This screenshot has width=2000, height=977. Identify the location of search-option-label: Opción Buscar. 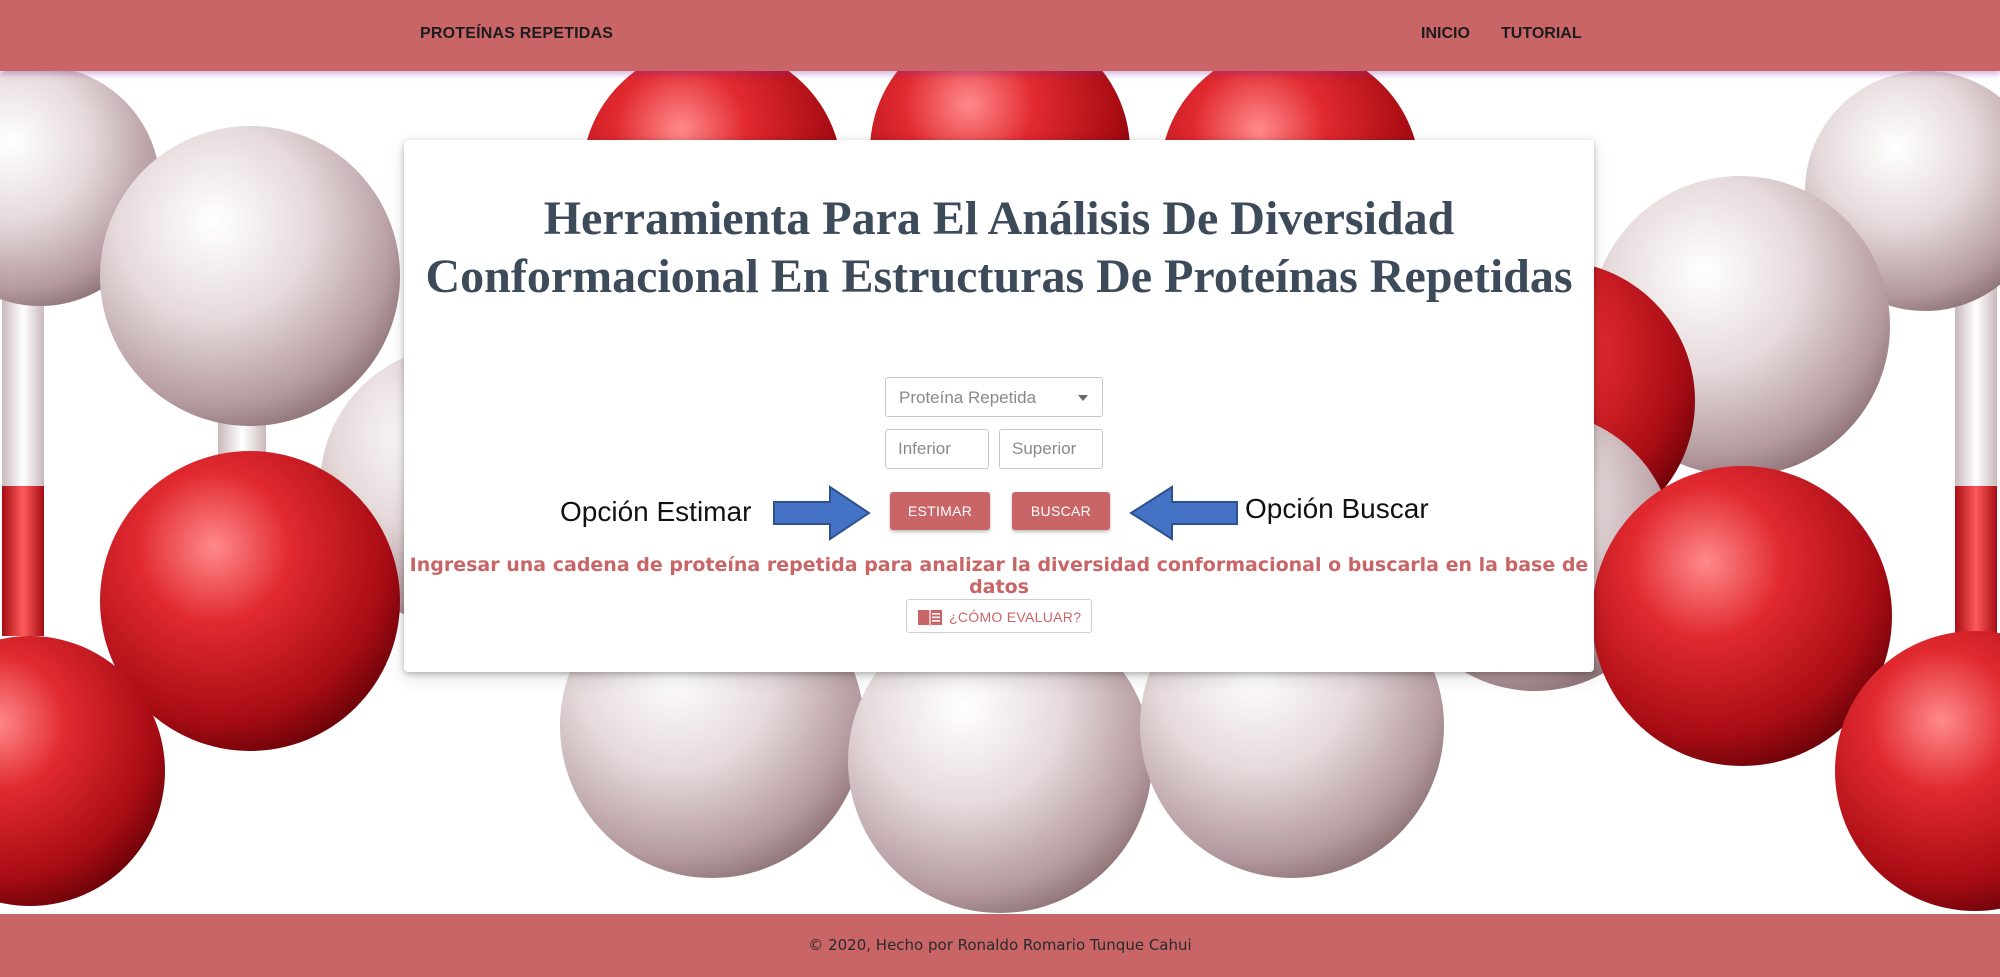
(1337, 508).